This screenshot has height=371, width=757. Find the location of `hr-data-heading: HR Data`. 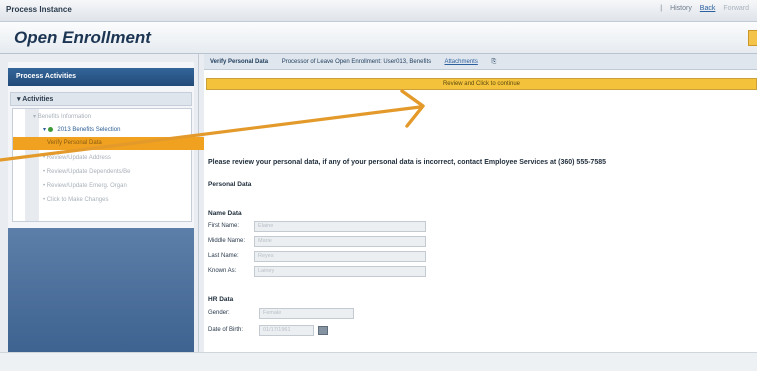

hr-data-heading: HR Data is located at coordinates (221, 299).